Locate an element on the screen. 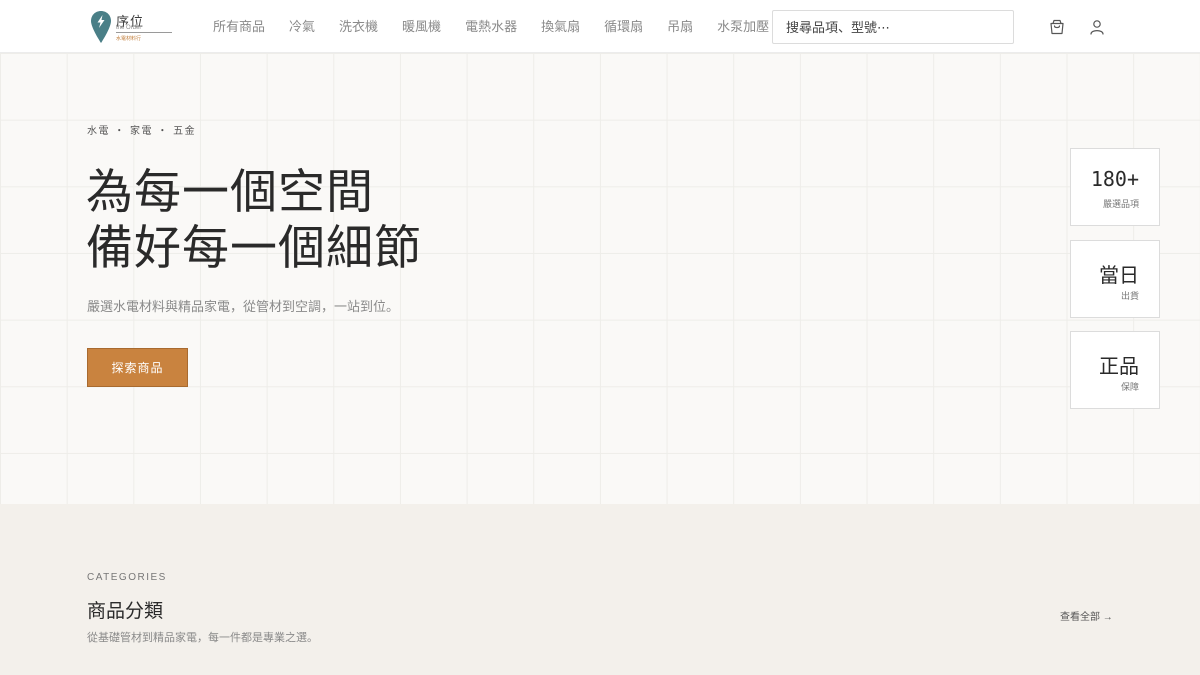  stat-card-shipping: 當日 出貨 is located at coordinates (1115, 279).